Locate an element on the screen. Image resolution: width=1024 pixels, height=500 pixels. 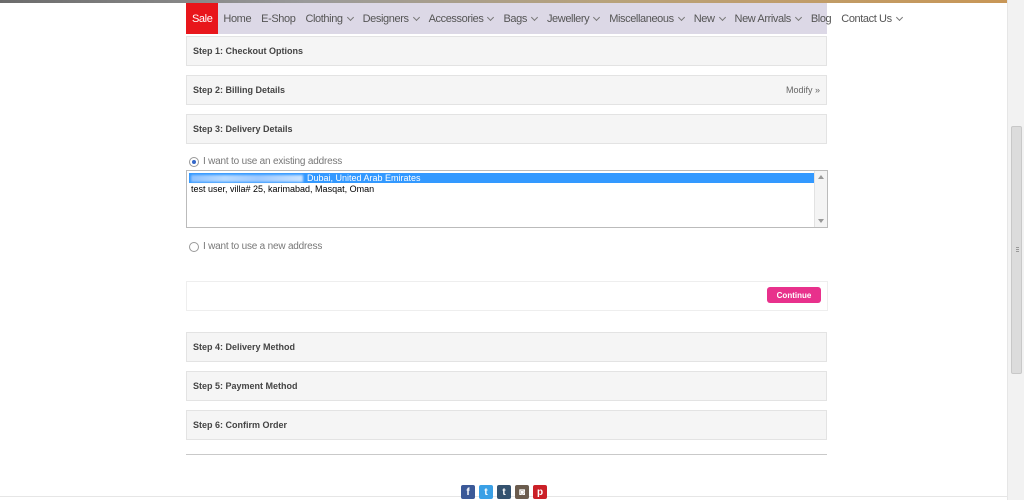
nav-item-new-arrivals: New Arrivals is located at coordinates (768, 18).